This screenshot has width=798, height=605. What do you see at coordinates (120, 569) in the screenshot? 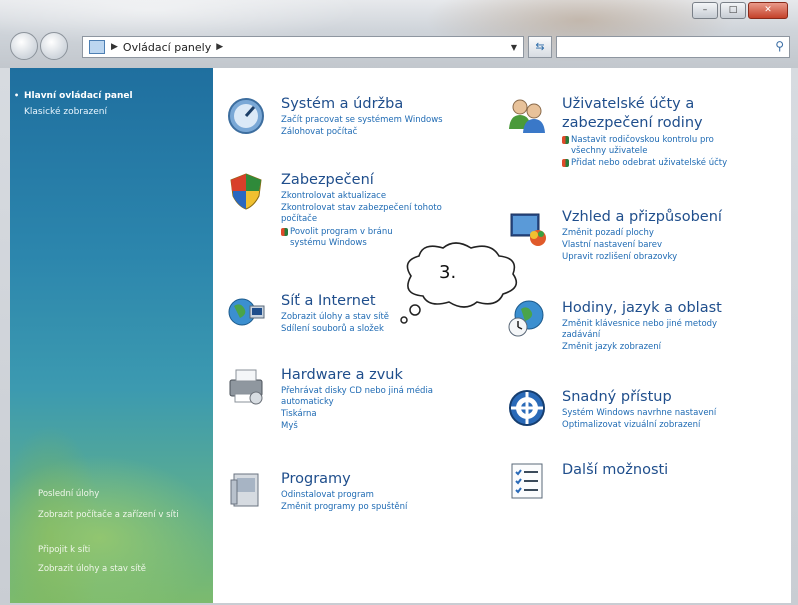
I see `sidebar-item-network-status: Zobrazit úlohy a stav sítě` at bounding box center [120, 569].